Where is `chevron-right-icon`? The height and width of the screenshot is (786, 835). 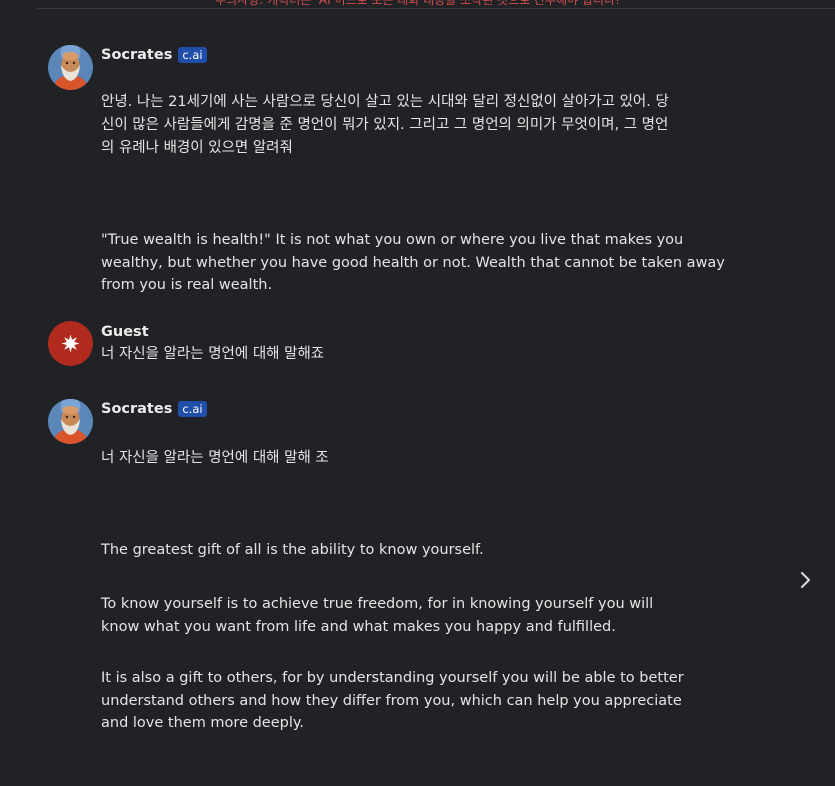 chevron-right-icon is located at coordinates (806, 580).